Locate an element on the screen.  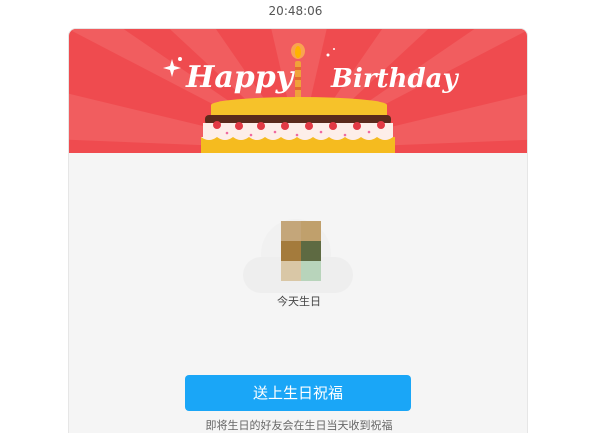
birthday-today-label: 今天生日 is located at coordinates (299, 301).